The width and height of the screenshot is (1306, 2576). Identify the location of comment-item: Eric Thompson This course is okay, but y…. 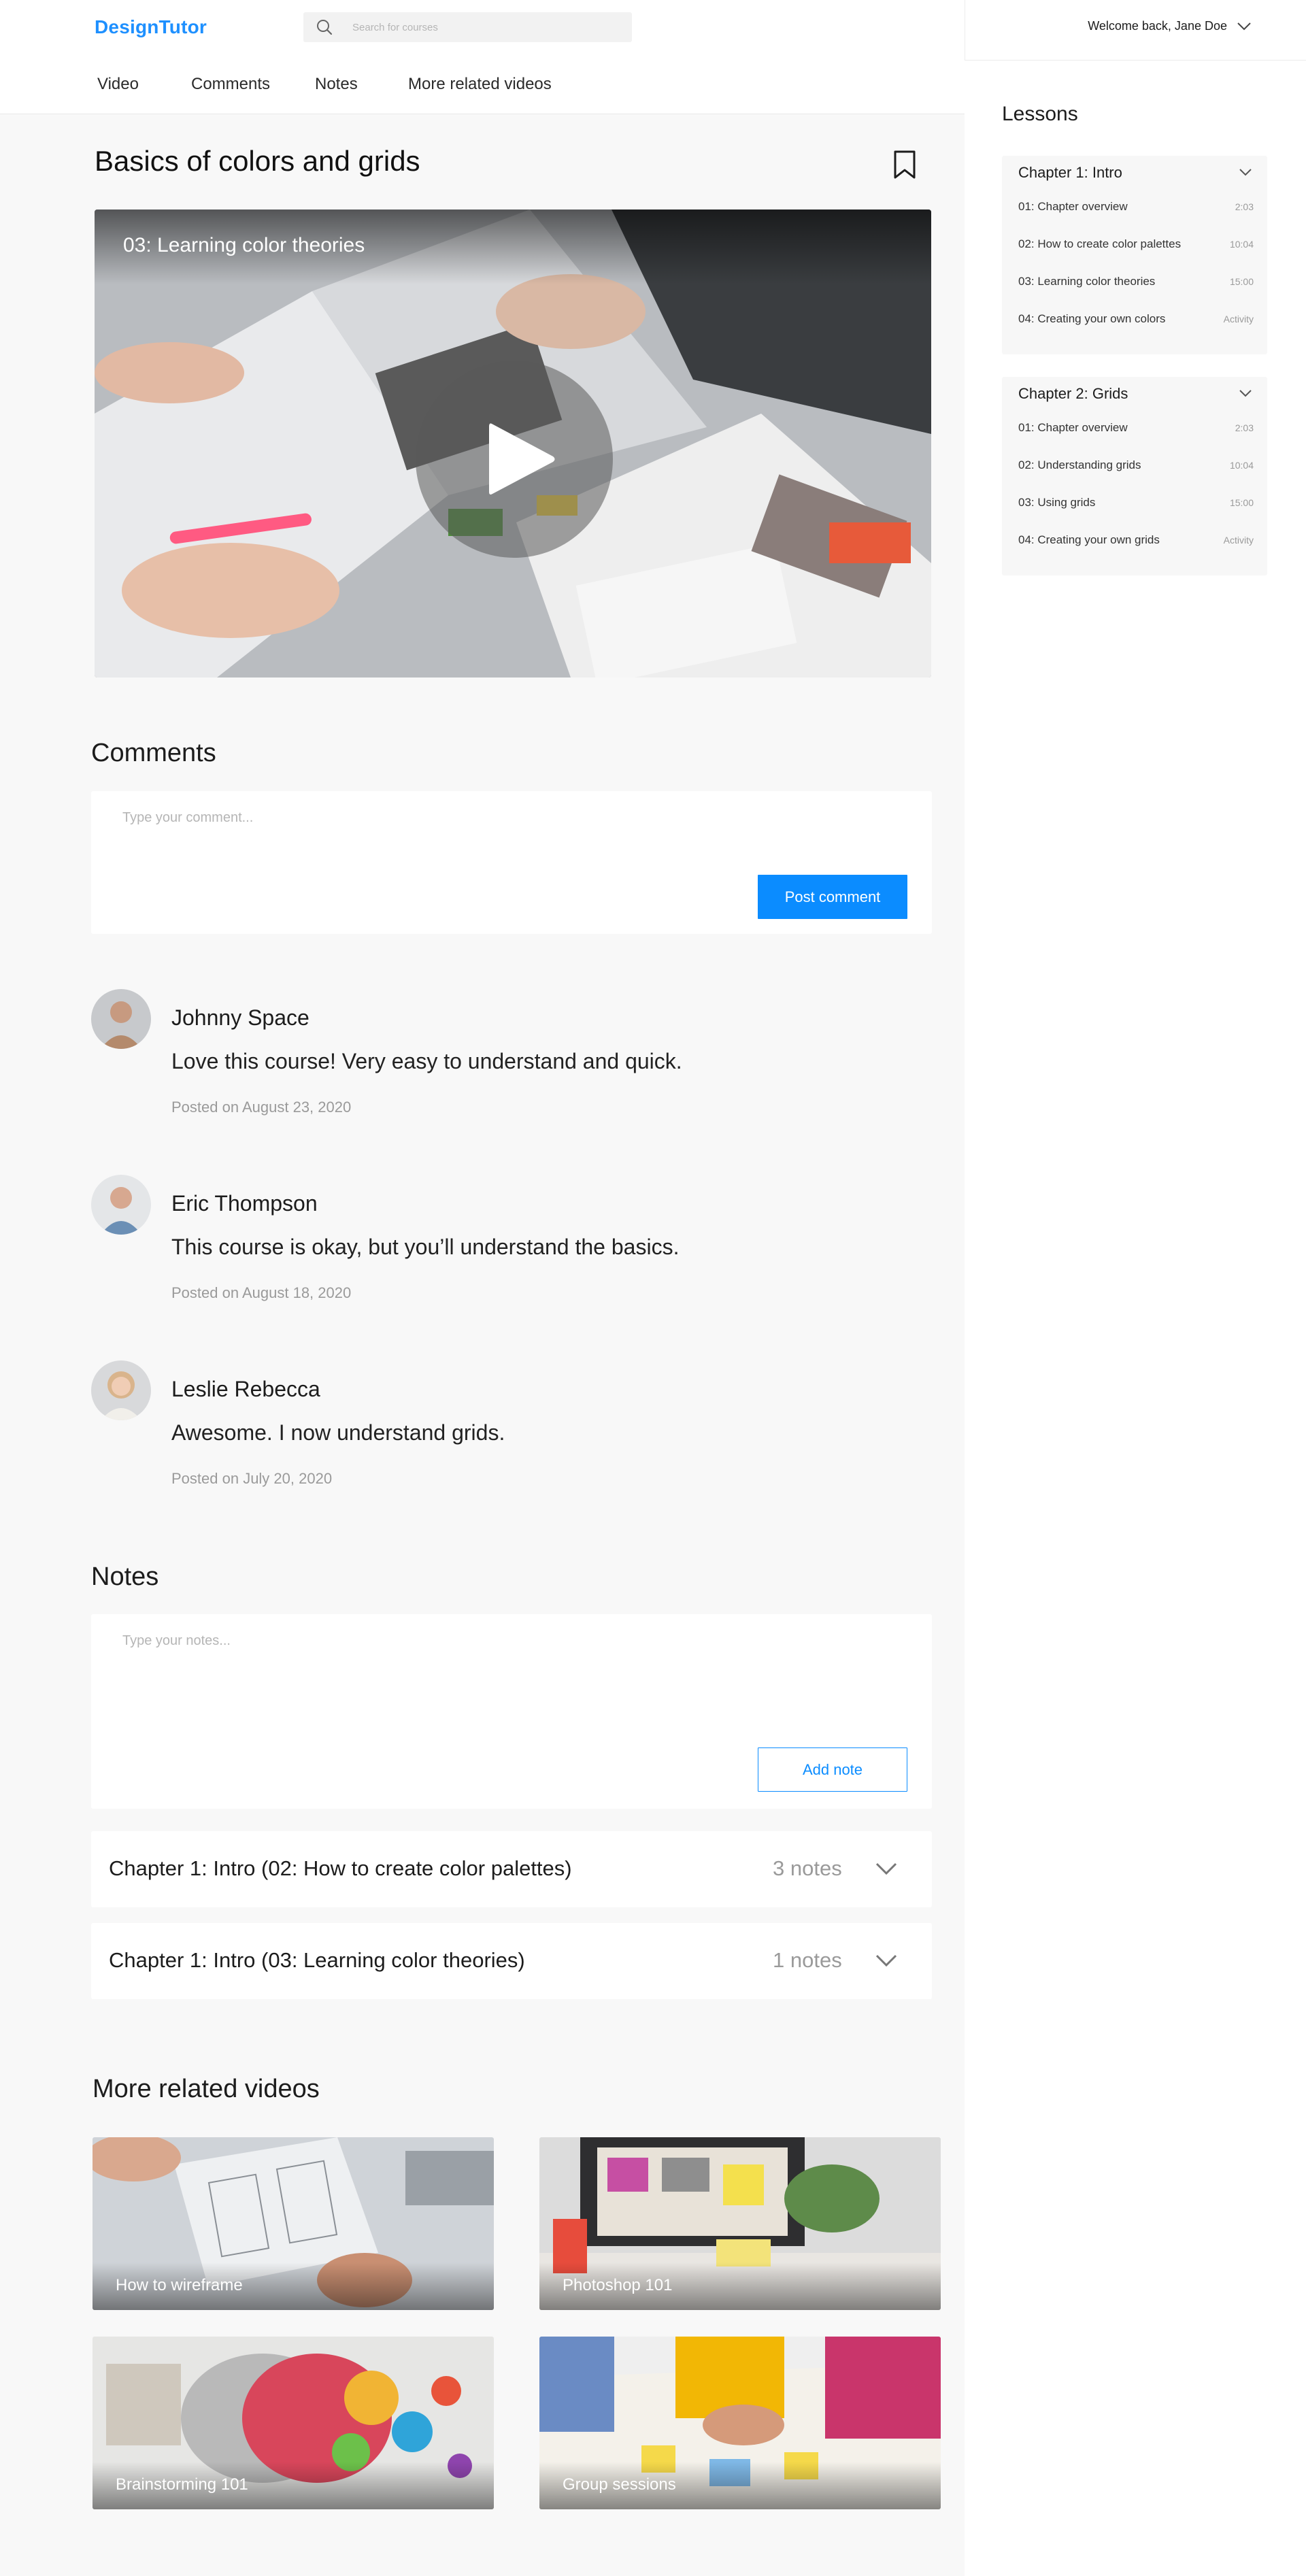
(511, 1243).